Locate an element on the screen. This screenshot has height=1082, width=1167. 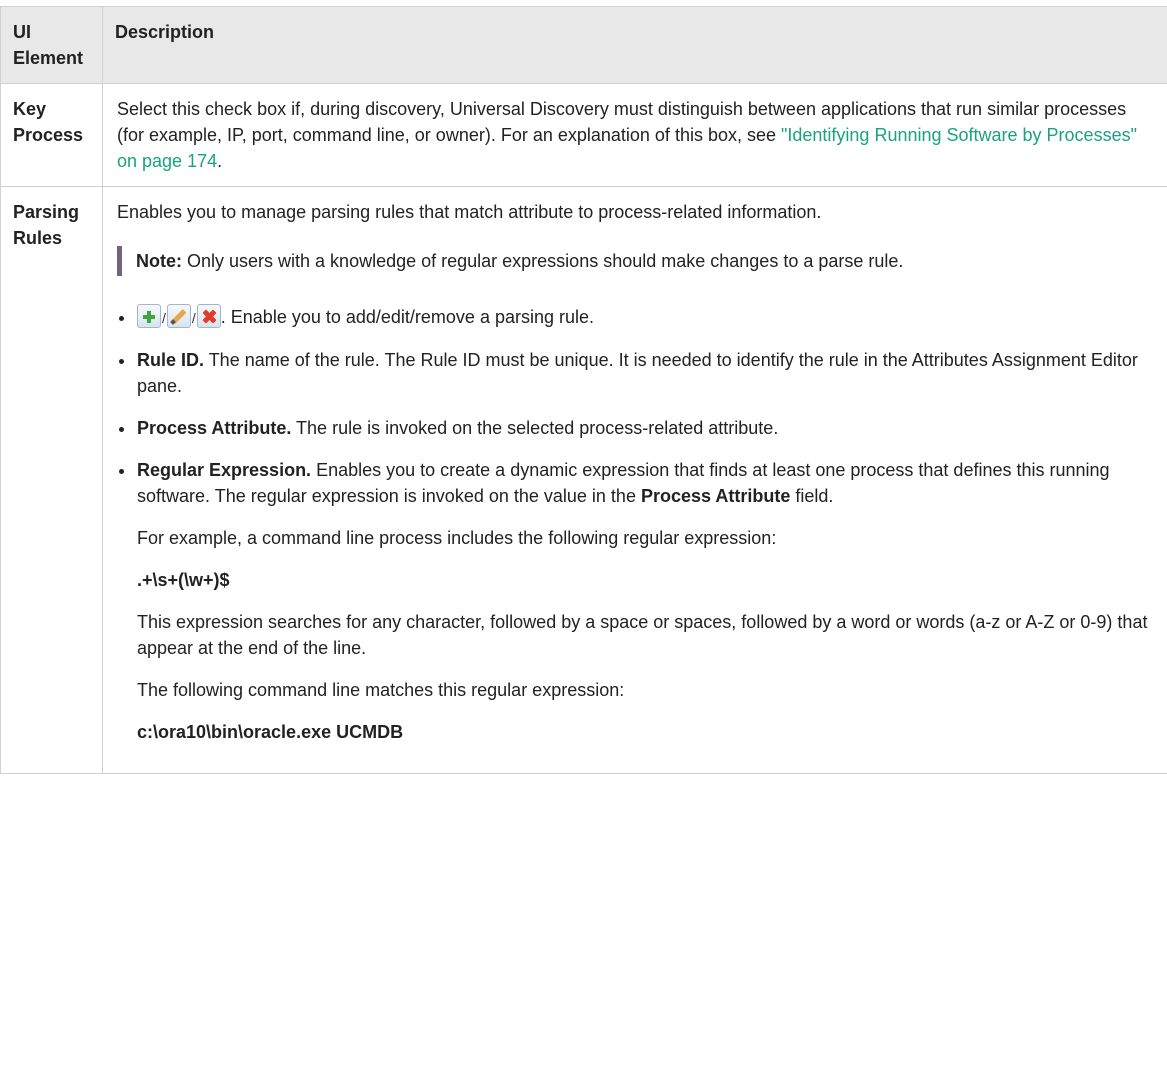
regex-text-b: Process Attribute is located at coordinates (715, 496).